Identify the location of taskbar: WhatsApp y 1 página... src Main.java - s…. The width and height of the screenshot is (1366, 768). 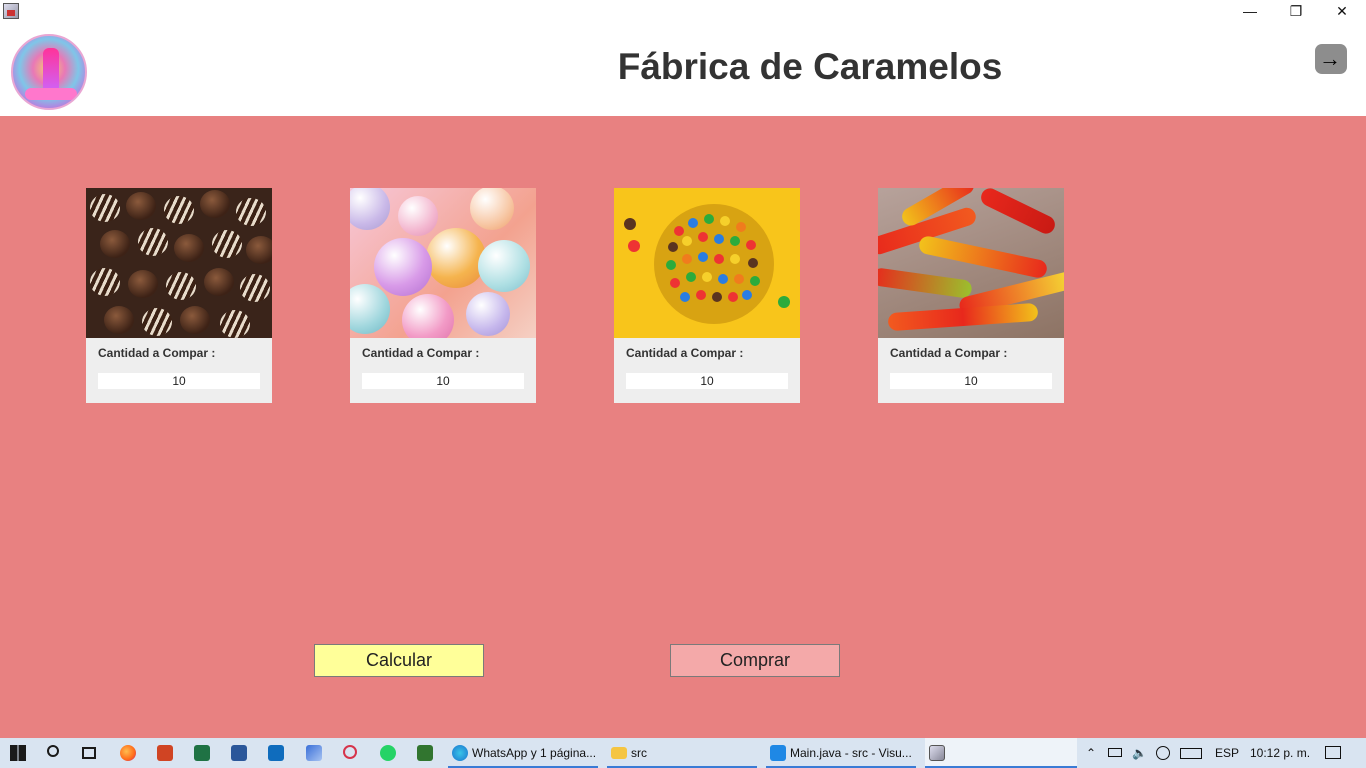
(683, 753).